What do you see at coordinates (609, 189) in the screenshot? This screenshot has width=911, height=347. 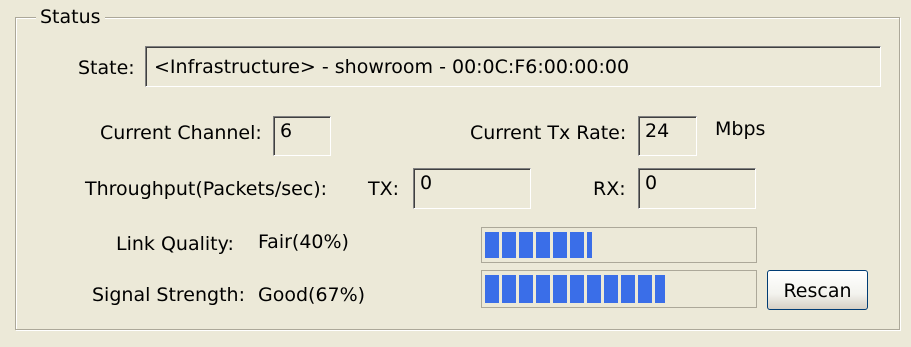 I see `rx-label: RX:` at bounding box center [609, 189].